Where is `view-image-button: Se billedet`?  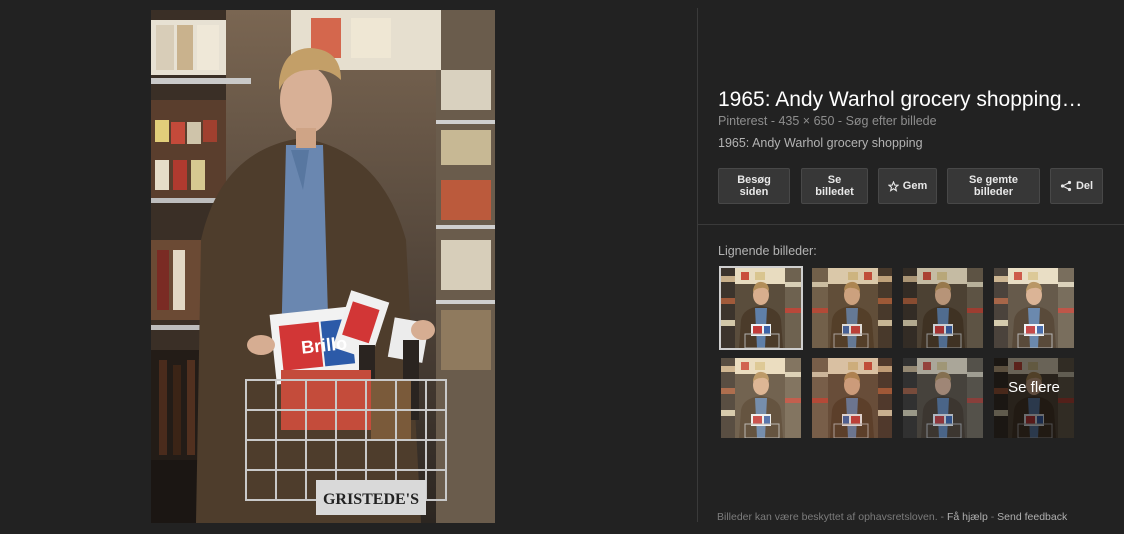
view-image-button: Se billedet is located at coordinates (834, 186).